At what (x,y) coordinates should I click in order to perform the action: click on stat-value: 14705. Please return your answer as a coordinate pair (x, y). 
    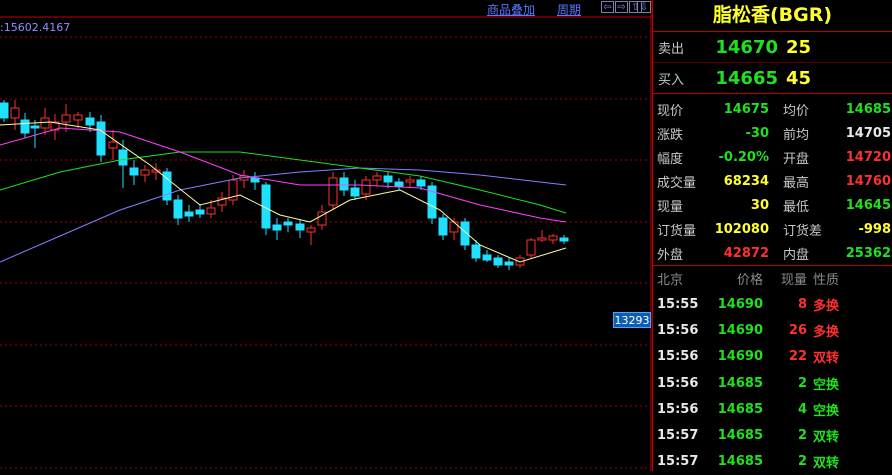
    Looking at the image, I should click on (868, 133).